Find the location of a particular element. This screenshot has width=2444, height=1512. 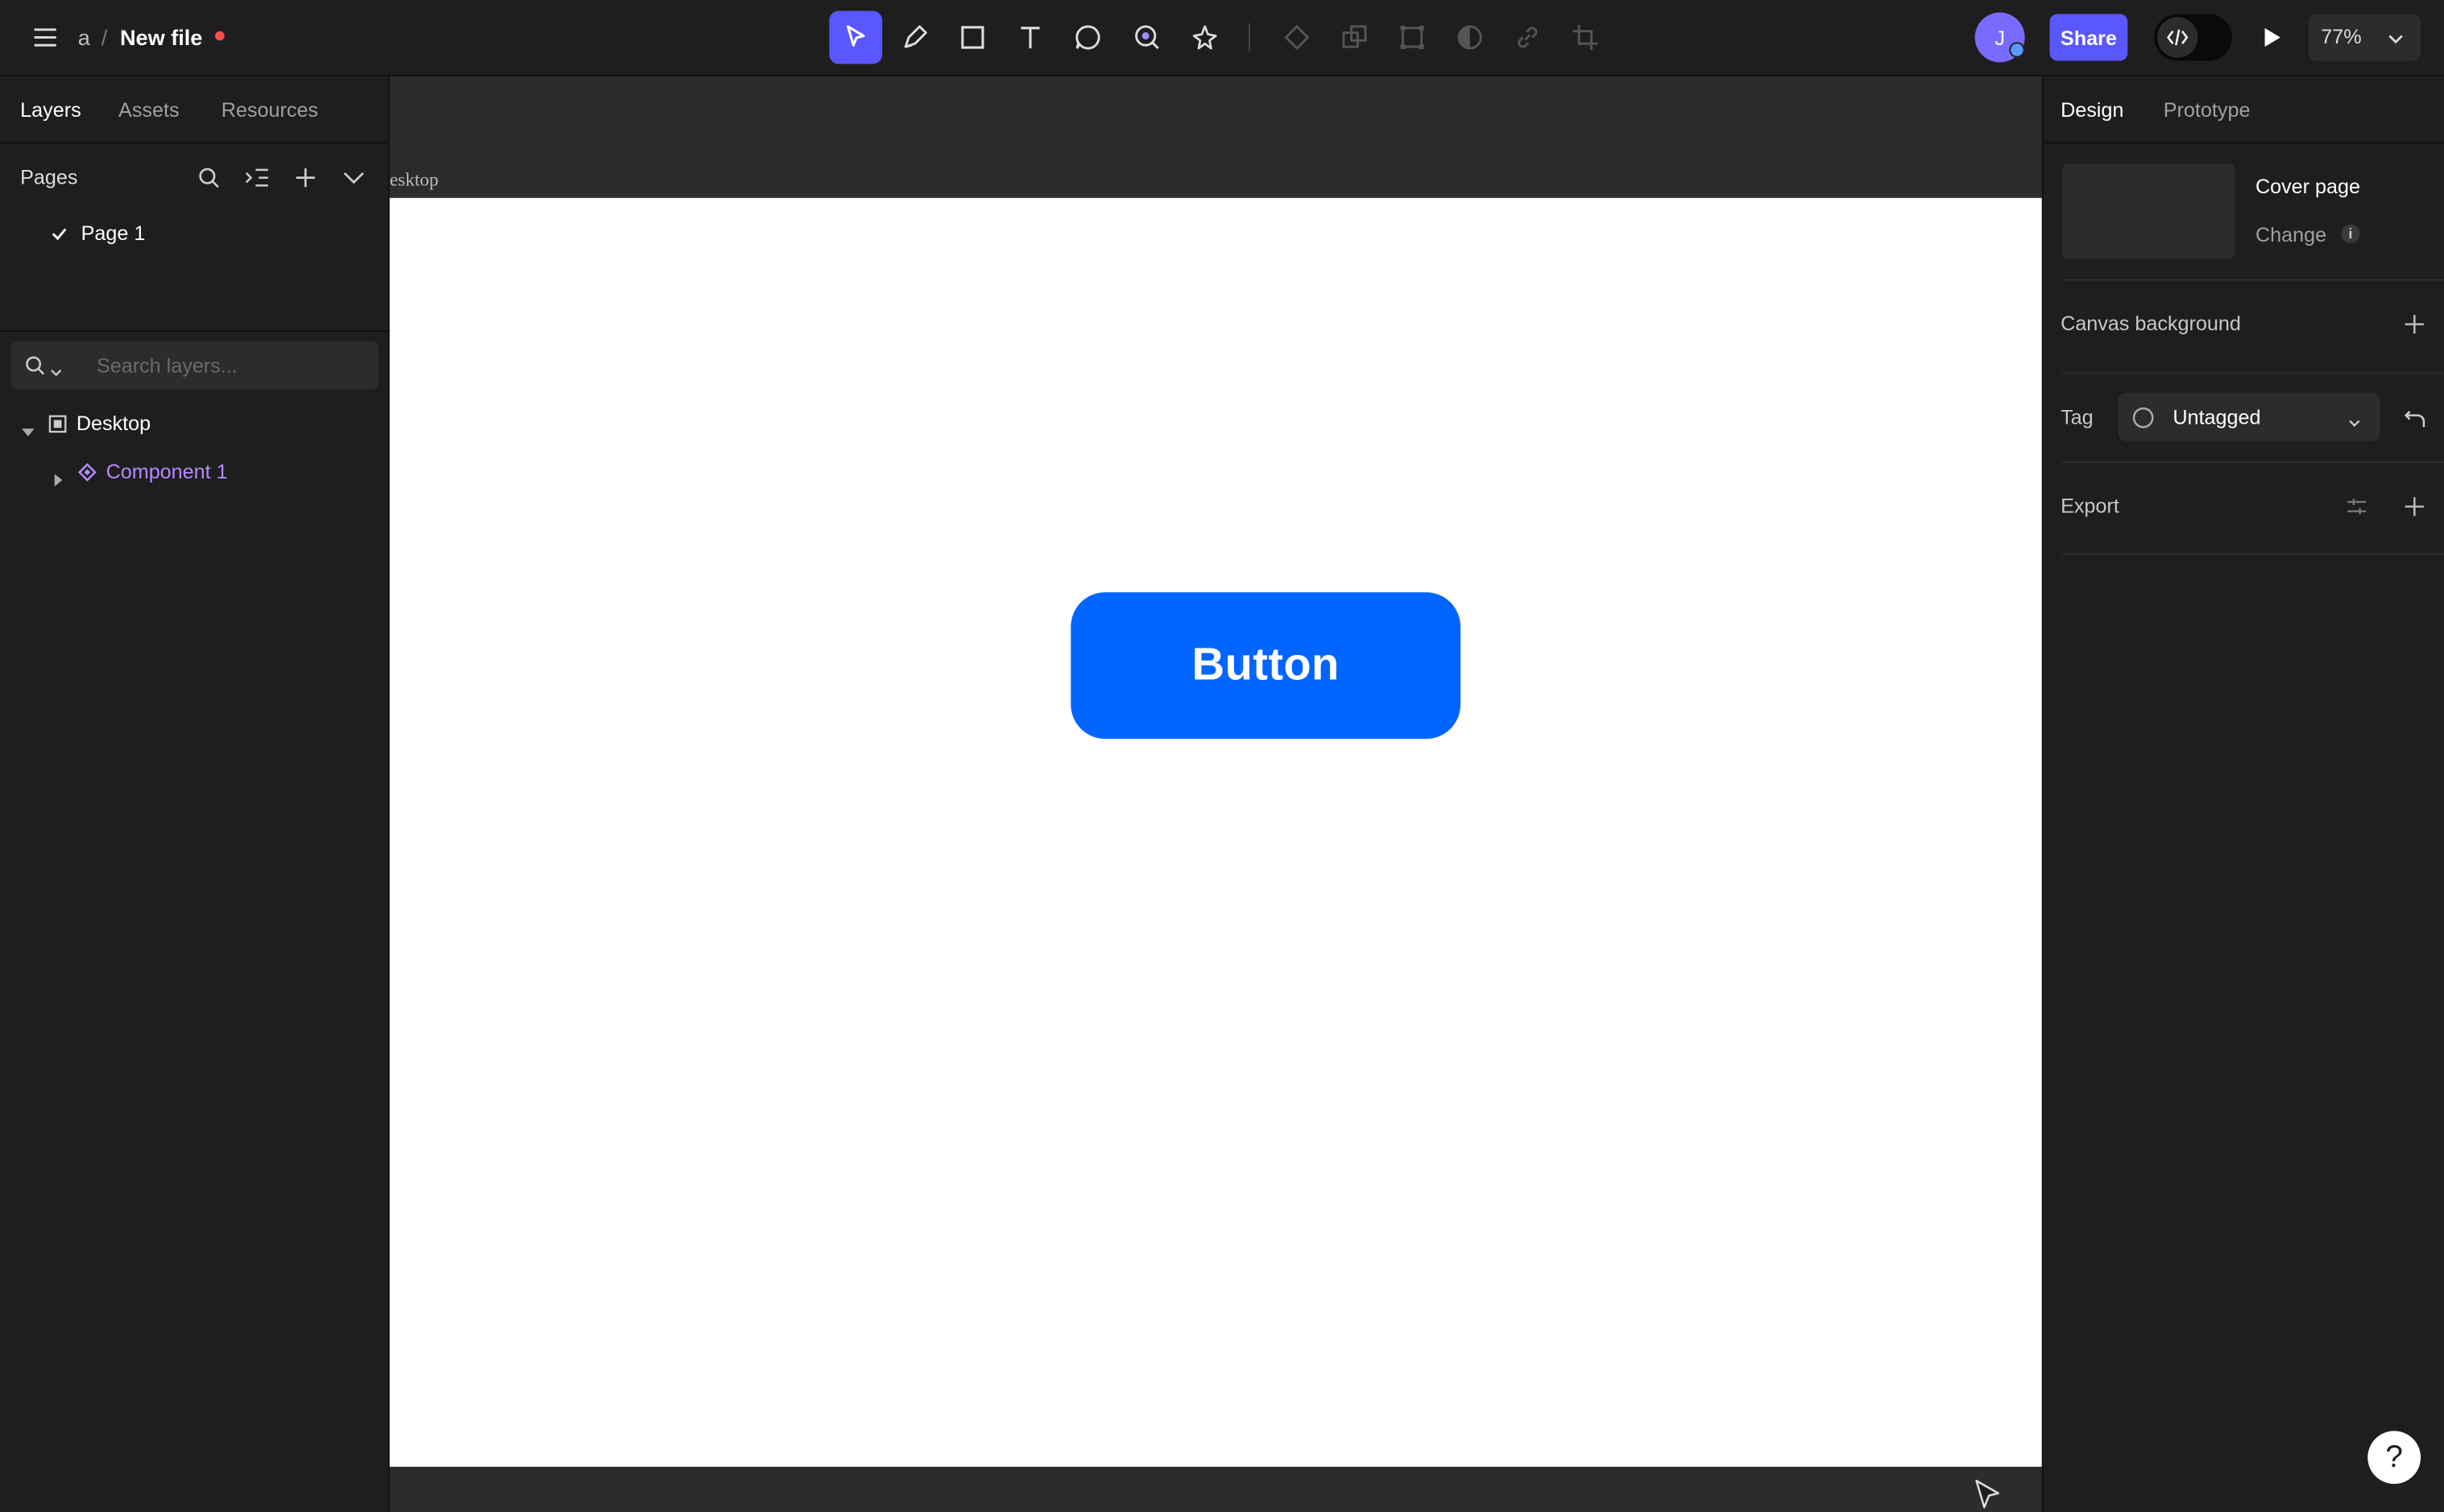

pages-divider is located at coordinates (194, 332).